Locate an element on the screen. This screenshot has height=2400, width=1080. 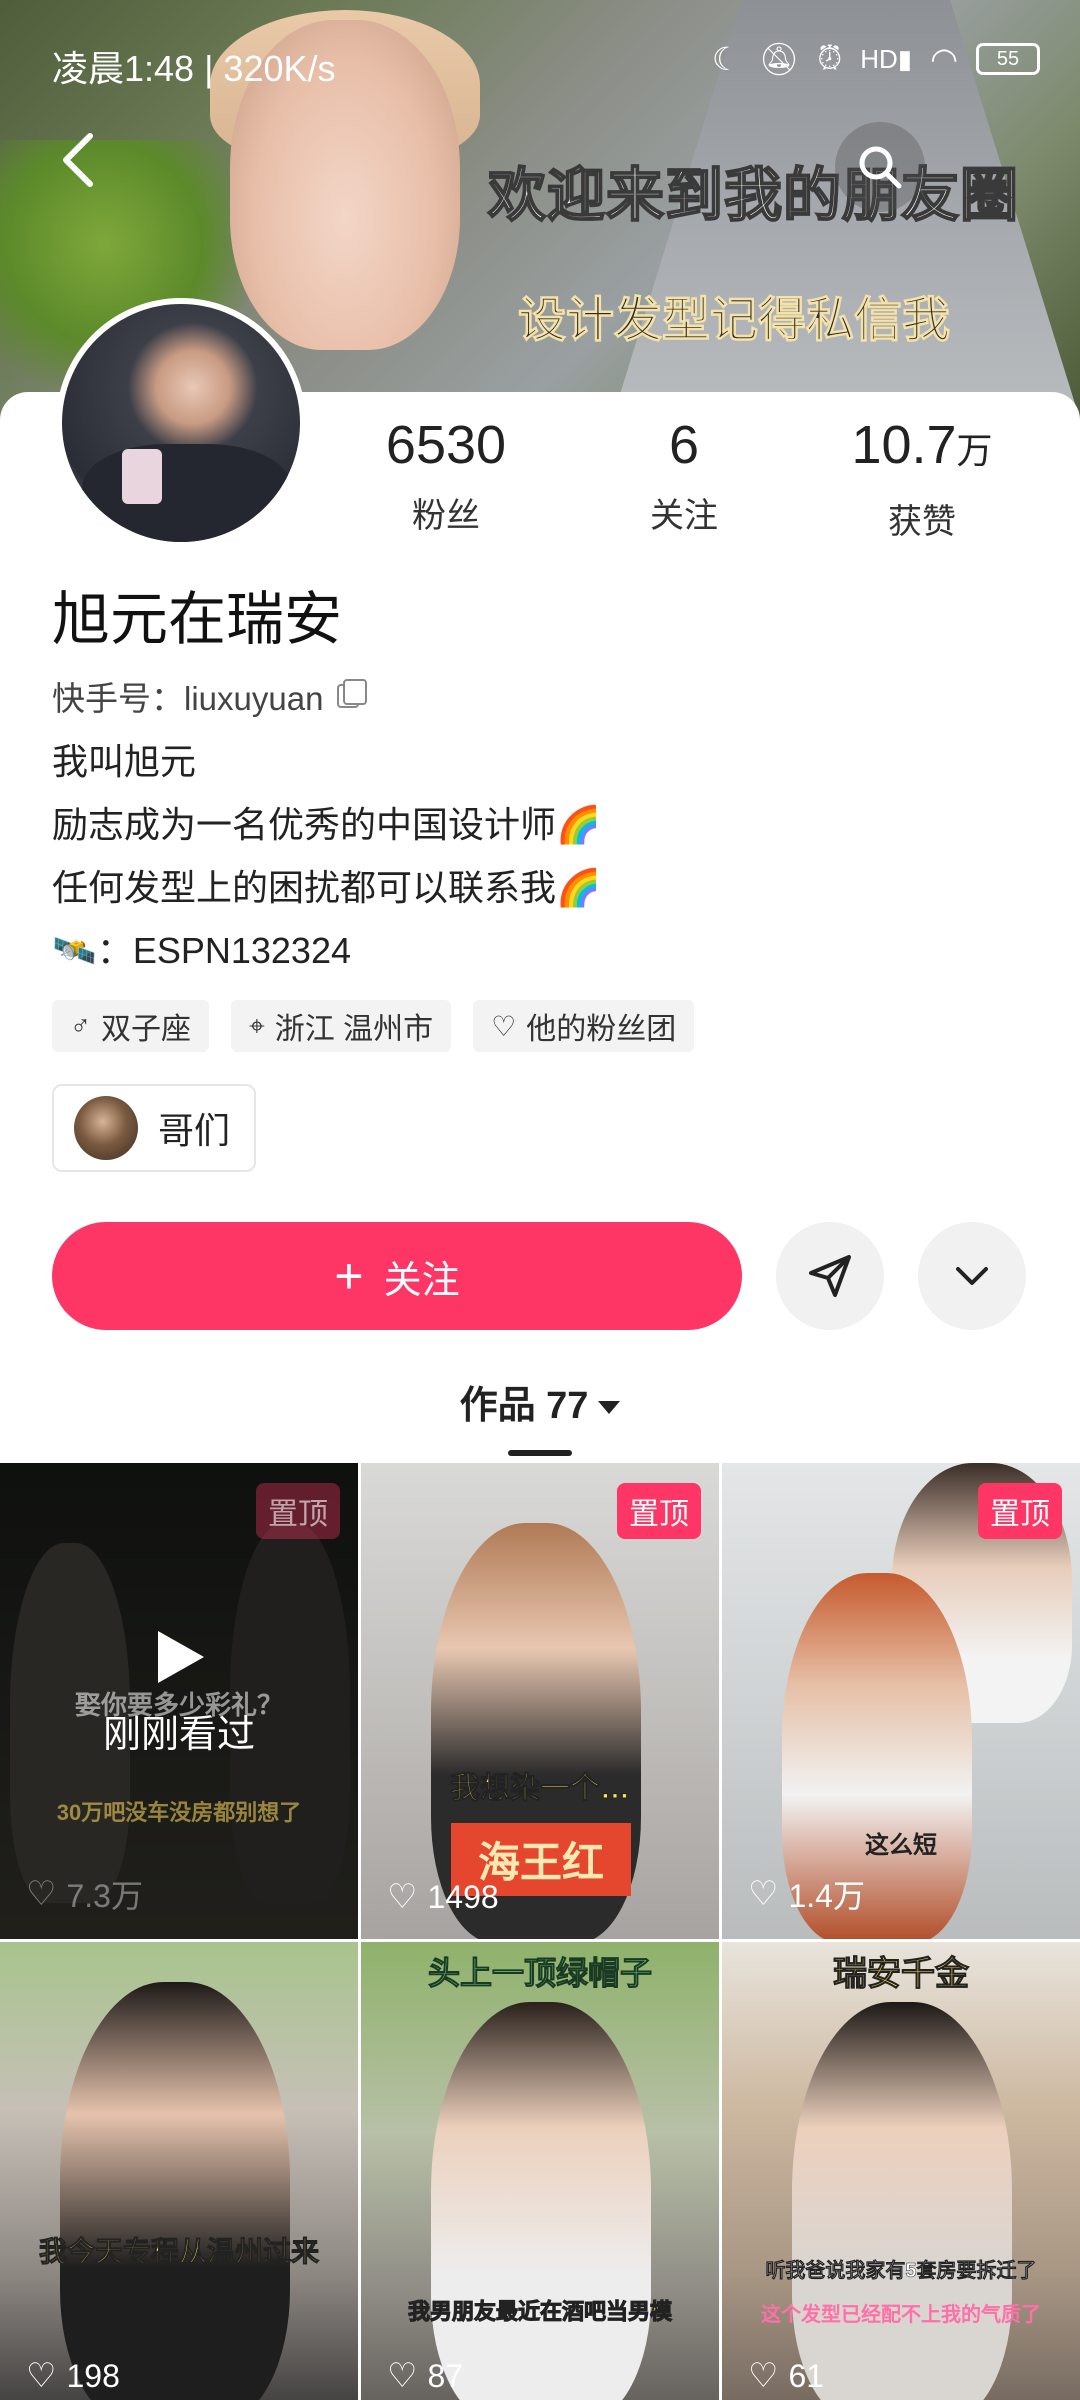
stat-following-label: 关注 is located at coordinates (684, 516).